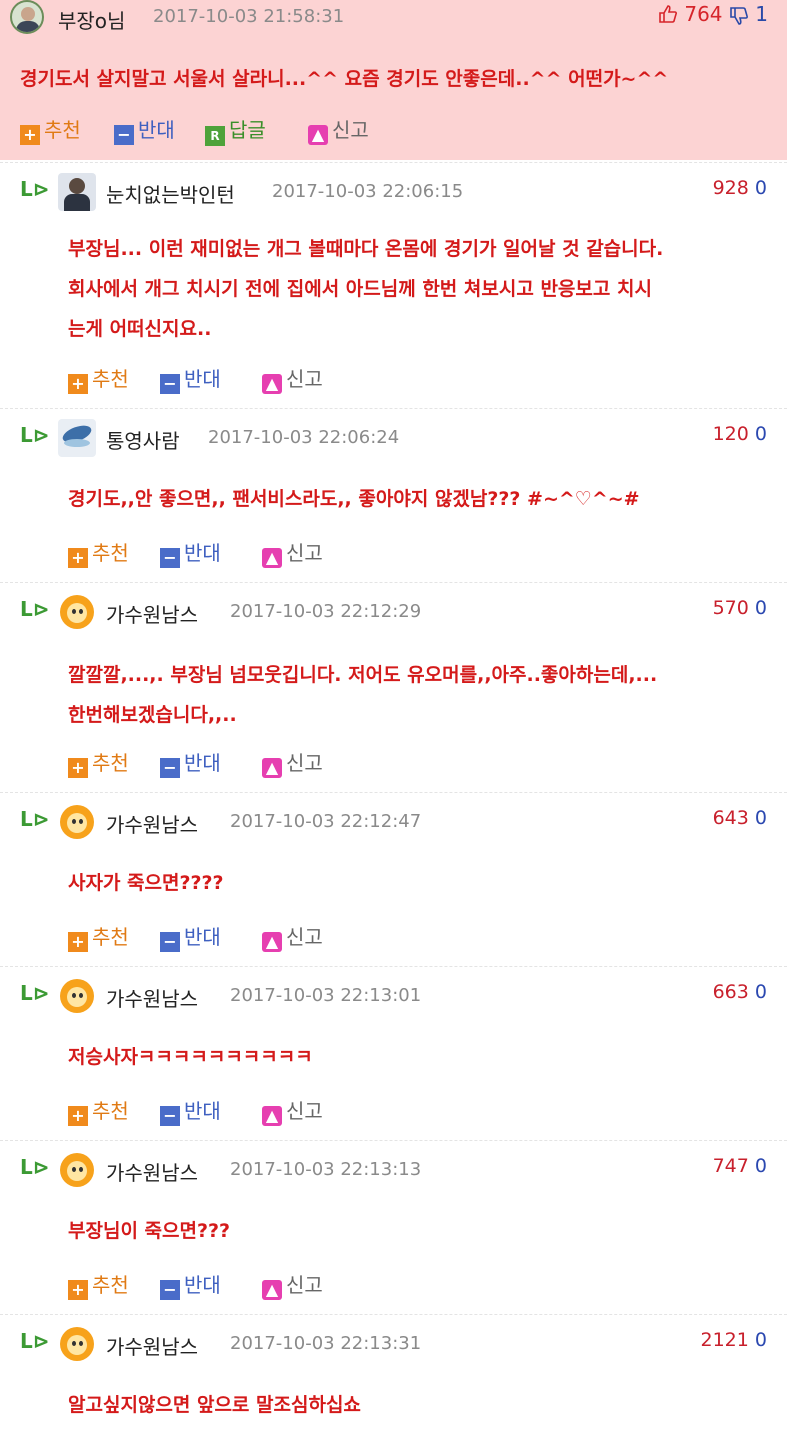  Describe the element at coordinates (761, 14) in the screenshot. I see `post-down-count: 1` at that location.